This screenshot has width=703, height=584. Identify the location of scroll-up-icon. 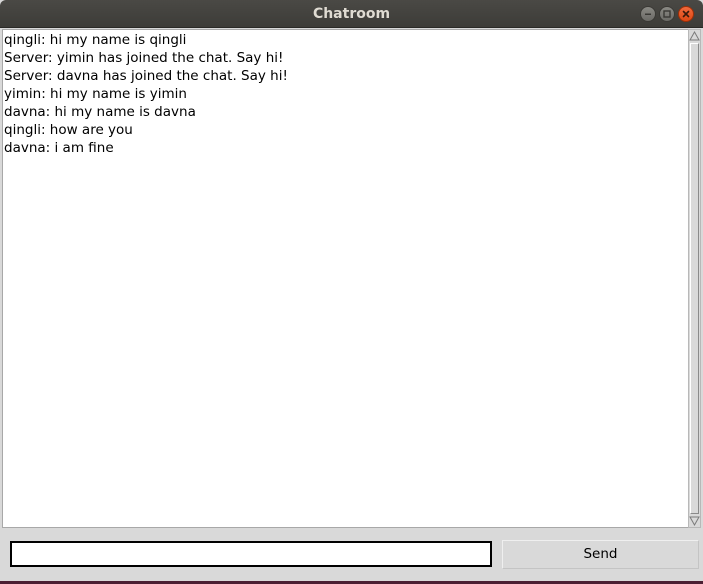
(694, 36).